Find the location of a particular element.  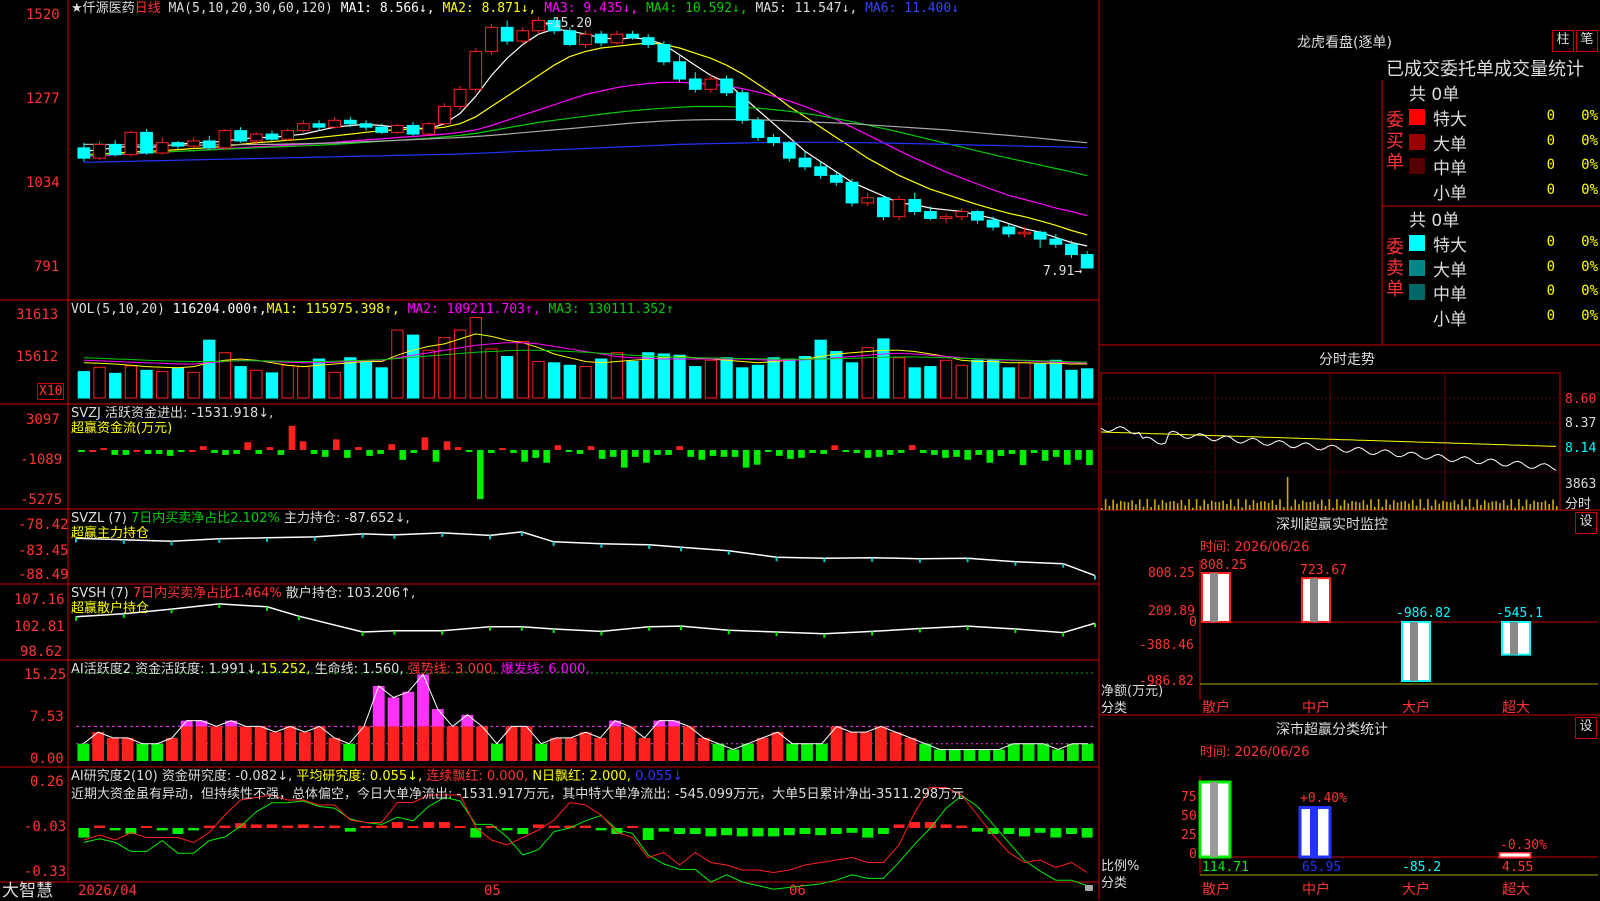

brand-logo: 大智慧 is located at coordinates (27, 891).